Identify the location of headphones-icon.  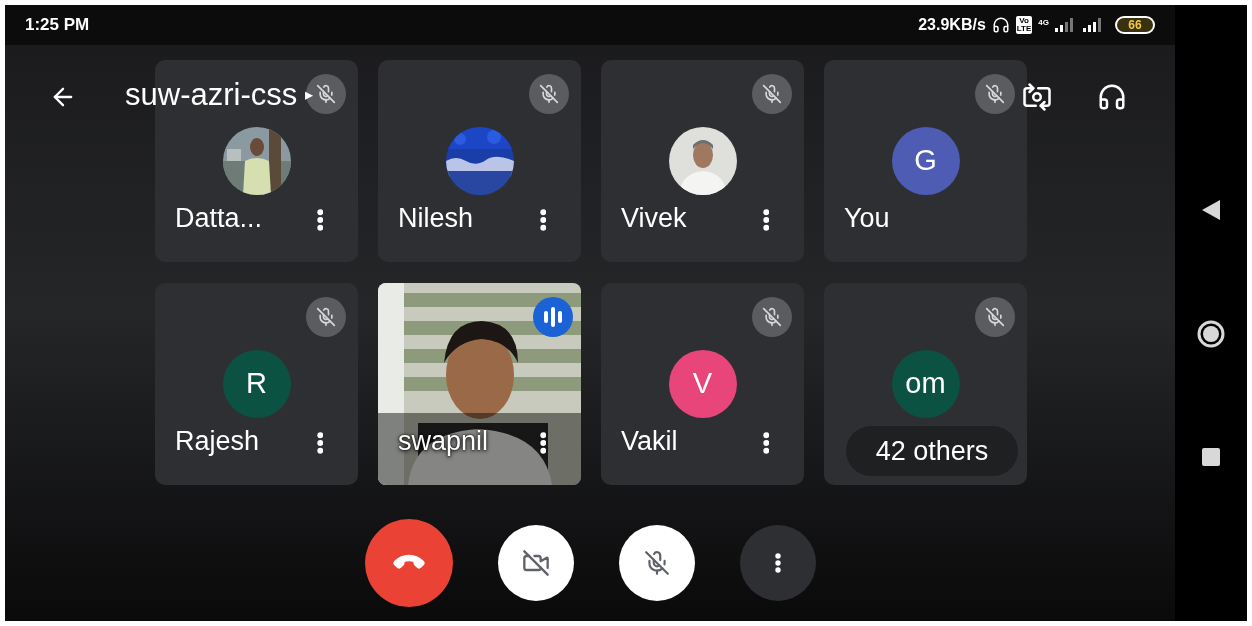
(1112, 97).